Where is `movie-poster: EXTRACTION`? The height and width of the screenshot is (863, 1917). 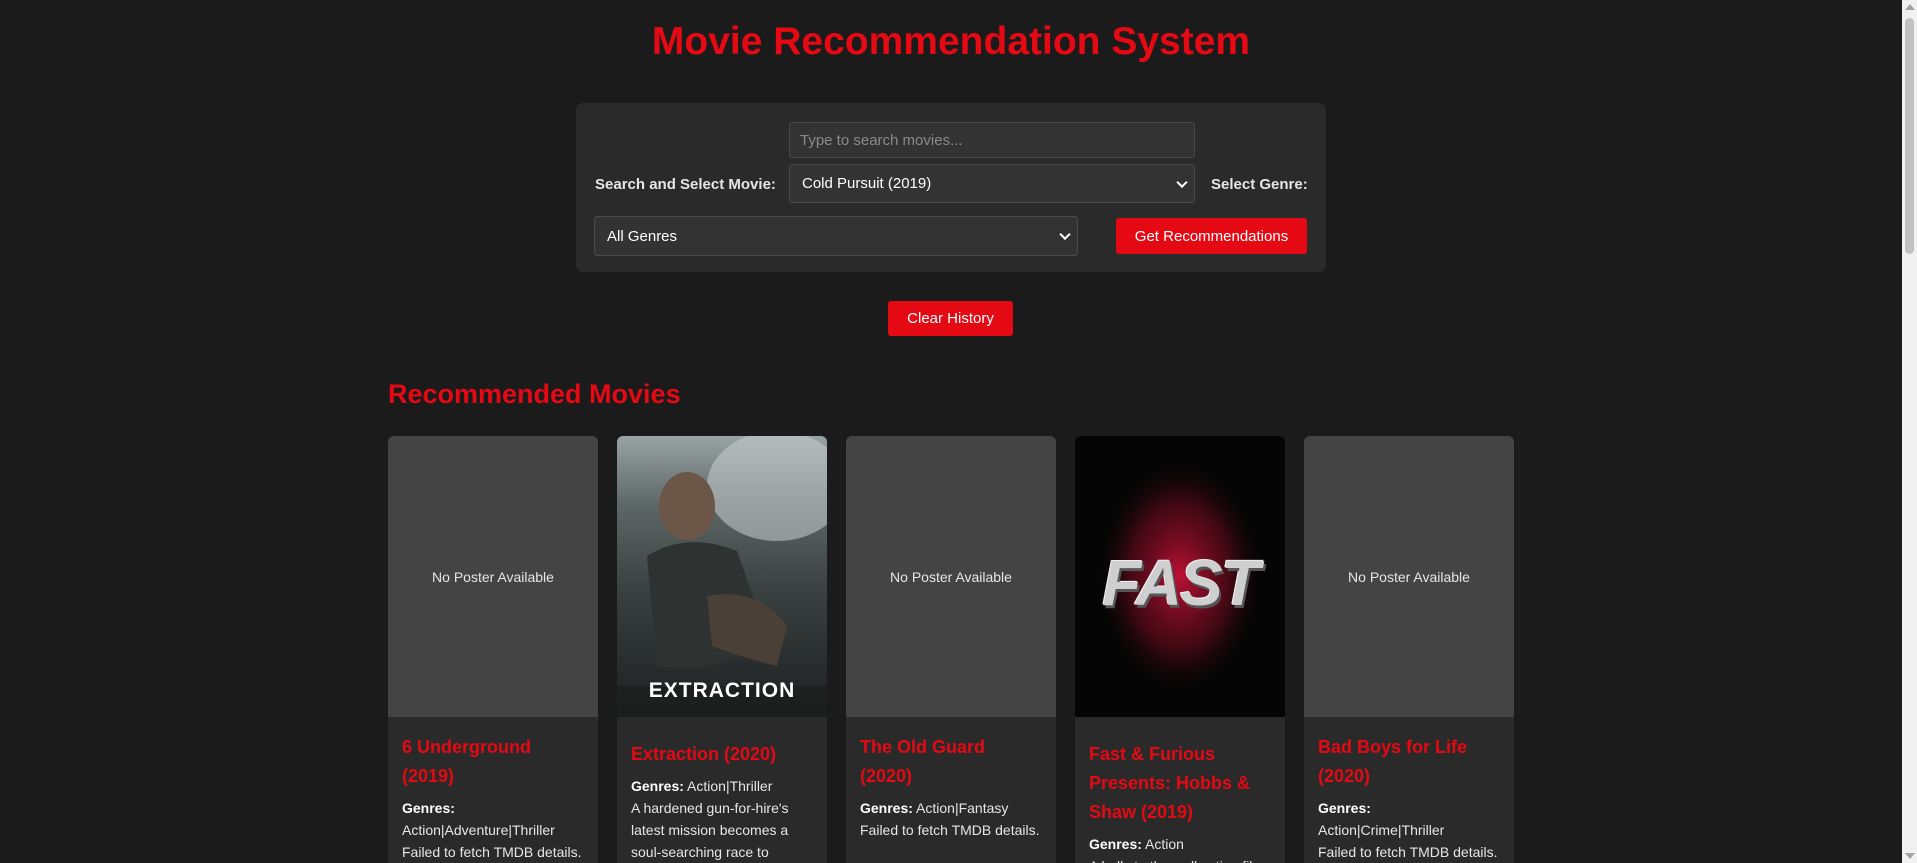
movie-poster: EXTRACTION is located at coordinates (722, 576).